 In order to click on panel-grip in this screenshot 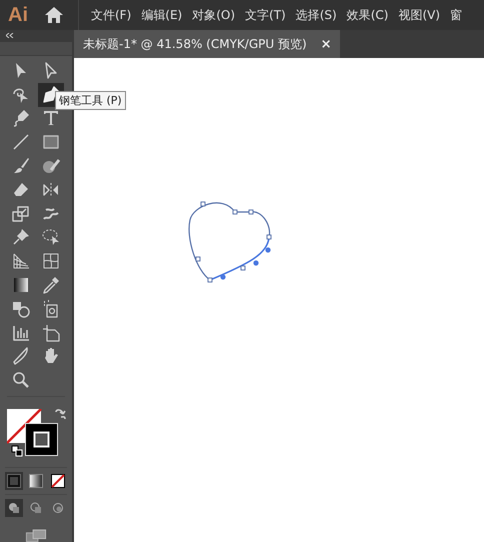, I will do `click(36, 49)`.